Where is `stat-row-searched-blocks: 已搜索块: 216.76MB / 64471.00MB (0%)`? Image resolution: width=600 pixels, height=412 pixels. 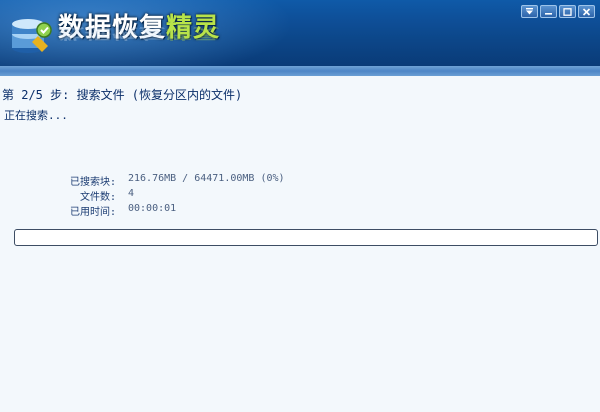 stat-row-searched-blocks: 已搜索块: 216.76MB / 64471.00MB (0%) is located at coordinates (300, 181).